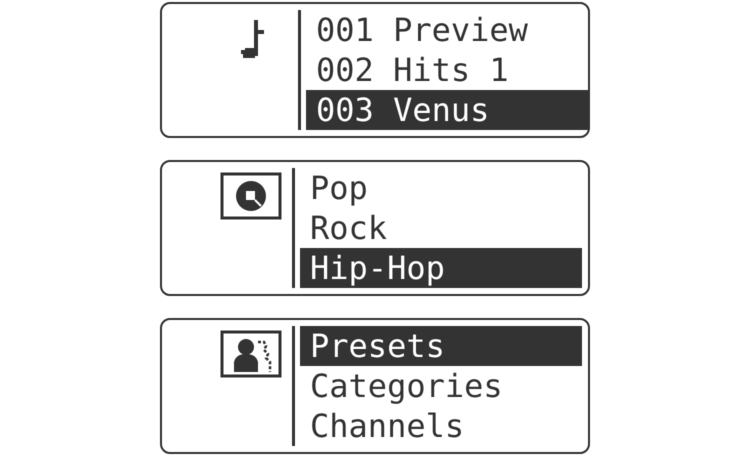  Describe the element at coordinates (447, 110) in the screenshot. I see `menu-item: 003 Venus` at that location.